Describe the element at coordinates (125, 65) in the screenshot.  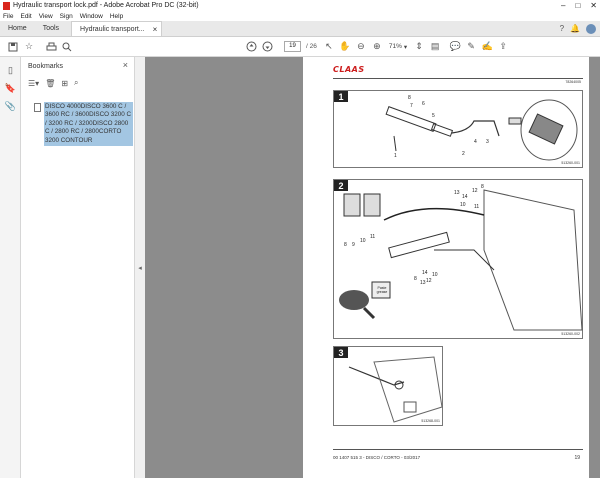
I see `close-panel-icon: ×` at that location.